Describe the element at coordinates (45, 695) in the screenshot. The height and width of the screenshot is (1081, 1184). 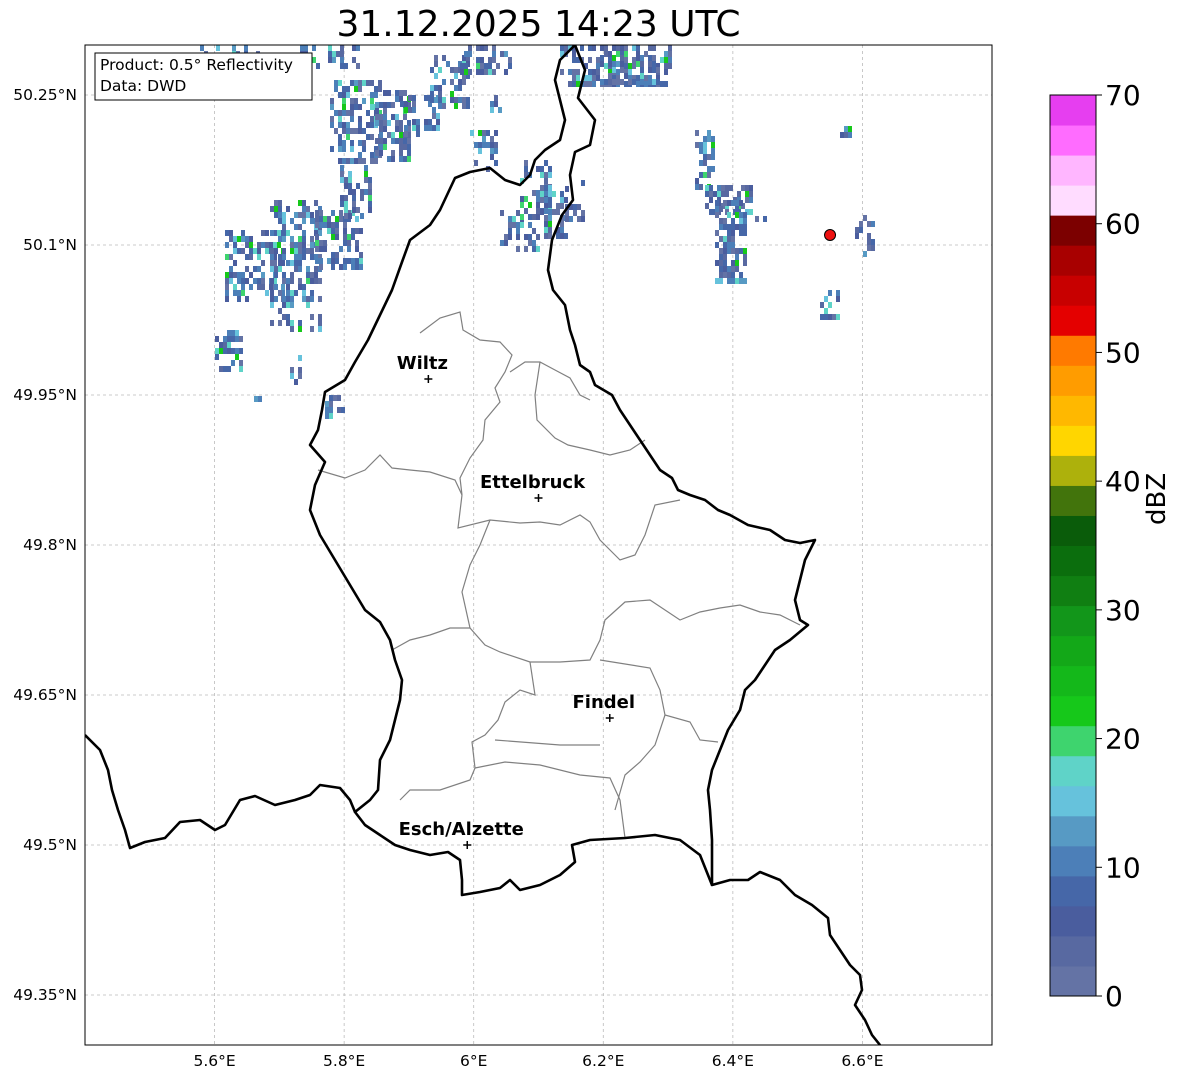
I see `y-tick-label: 49.65°N` at that location.